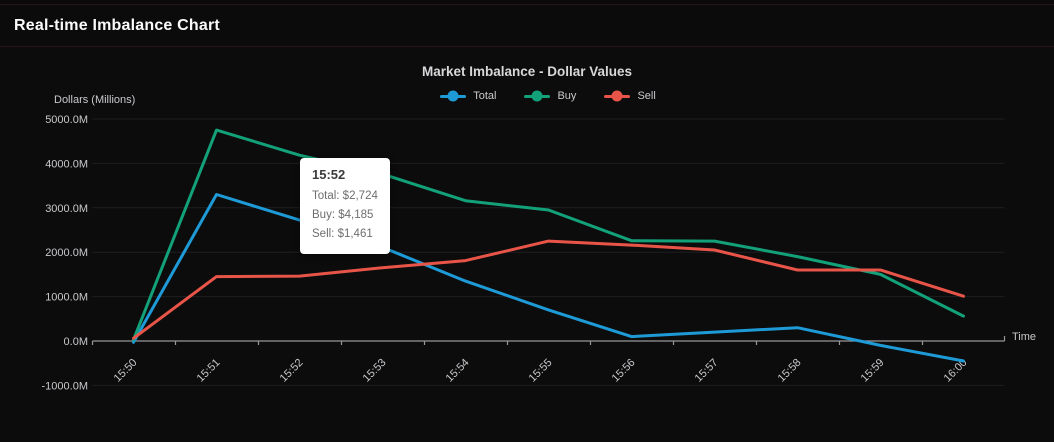 This screenshot has height=442, width=1054. Describe the element at coordinates (66, 298) in the screenshot. I see `y-tick-label: 1000.0M` at that location.